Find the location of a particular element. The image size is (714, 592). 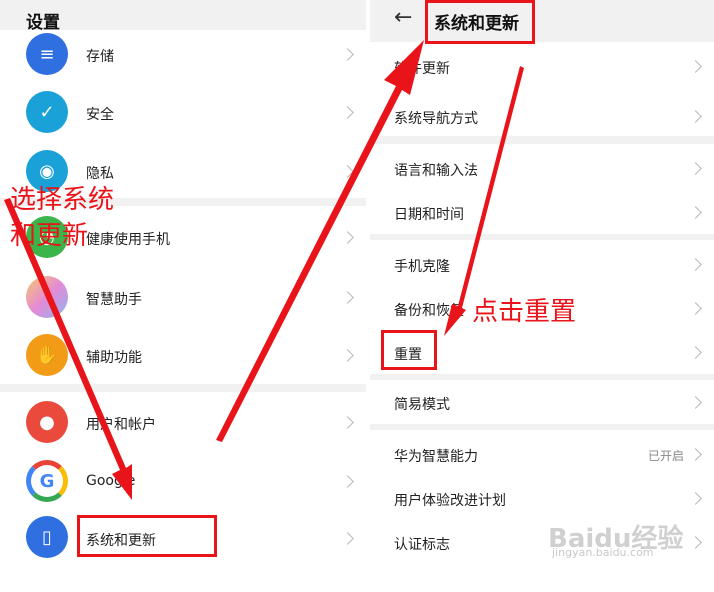

menu-item-language-input: 语言和输入法 is located at coordinates (542, 168).